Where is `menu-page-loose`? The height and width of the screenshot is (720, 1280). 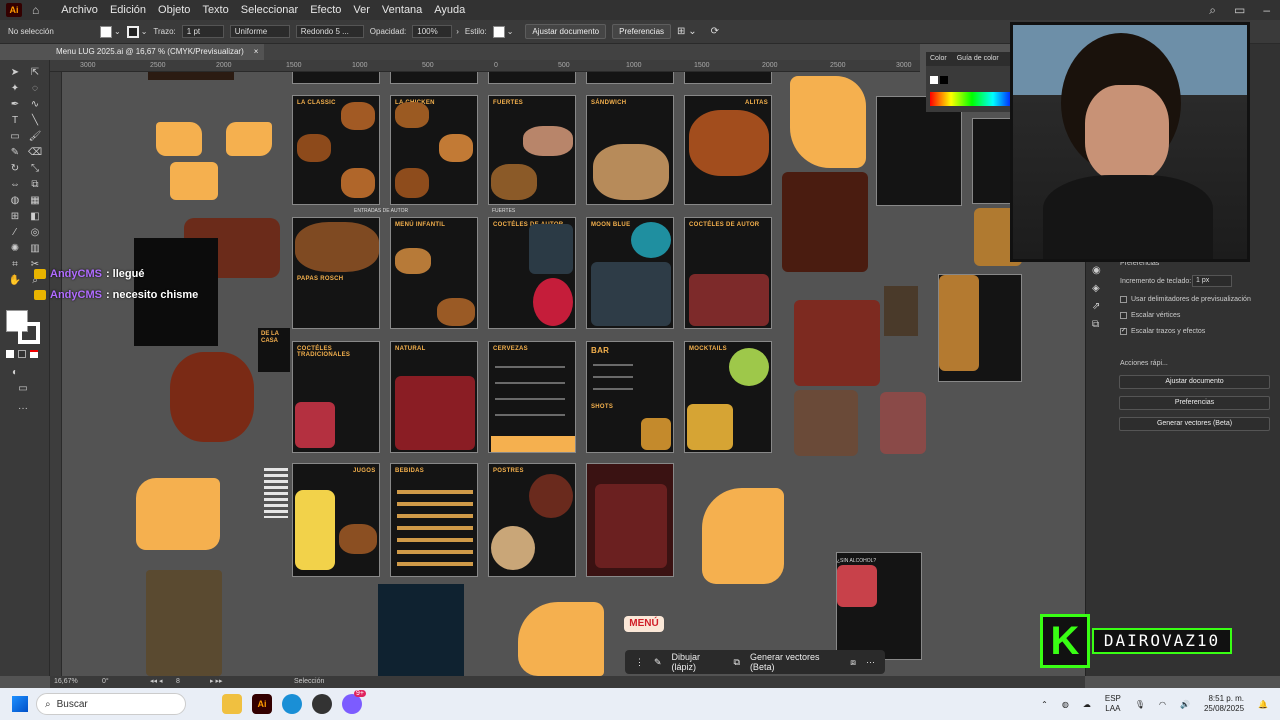 menu-page-loose is located at coordinates (980, 328).